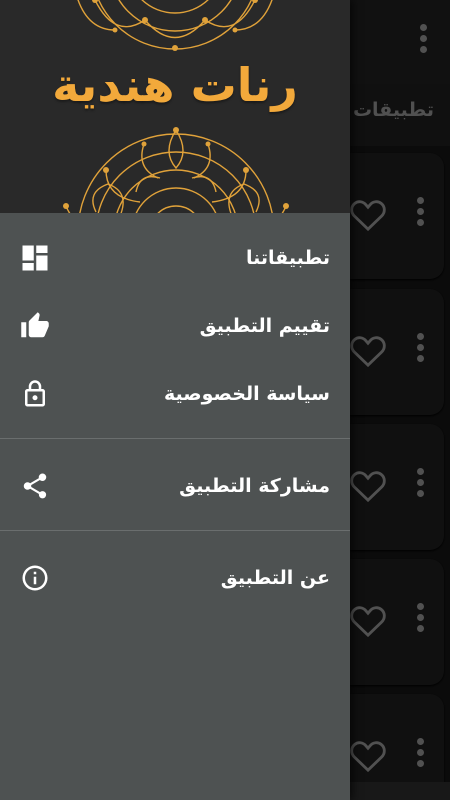 The height and width of the screenshot is (800, 450). I want to click on menu-item-our-apps: تطبيقاتنا, so click(175, 258).